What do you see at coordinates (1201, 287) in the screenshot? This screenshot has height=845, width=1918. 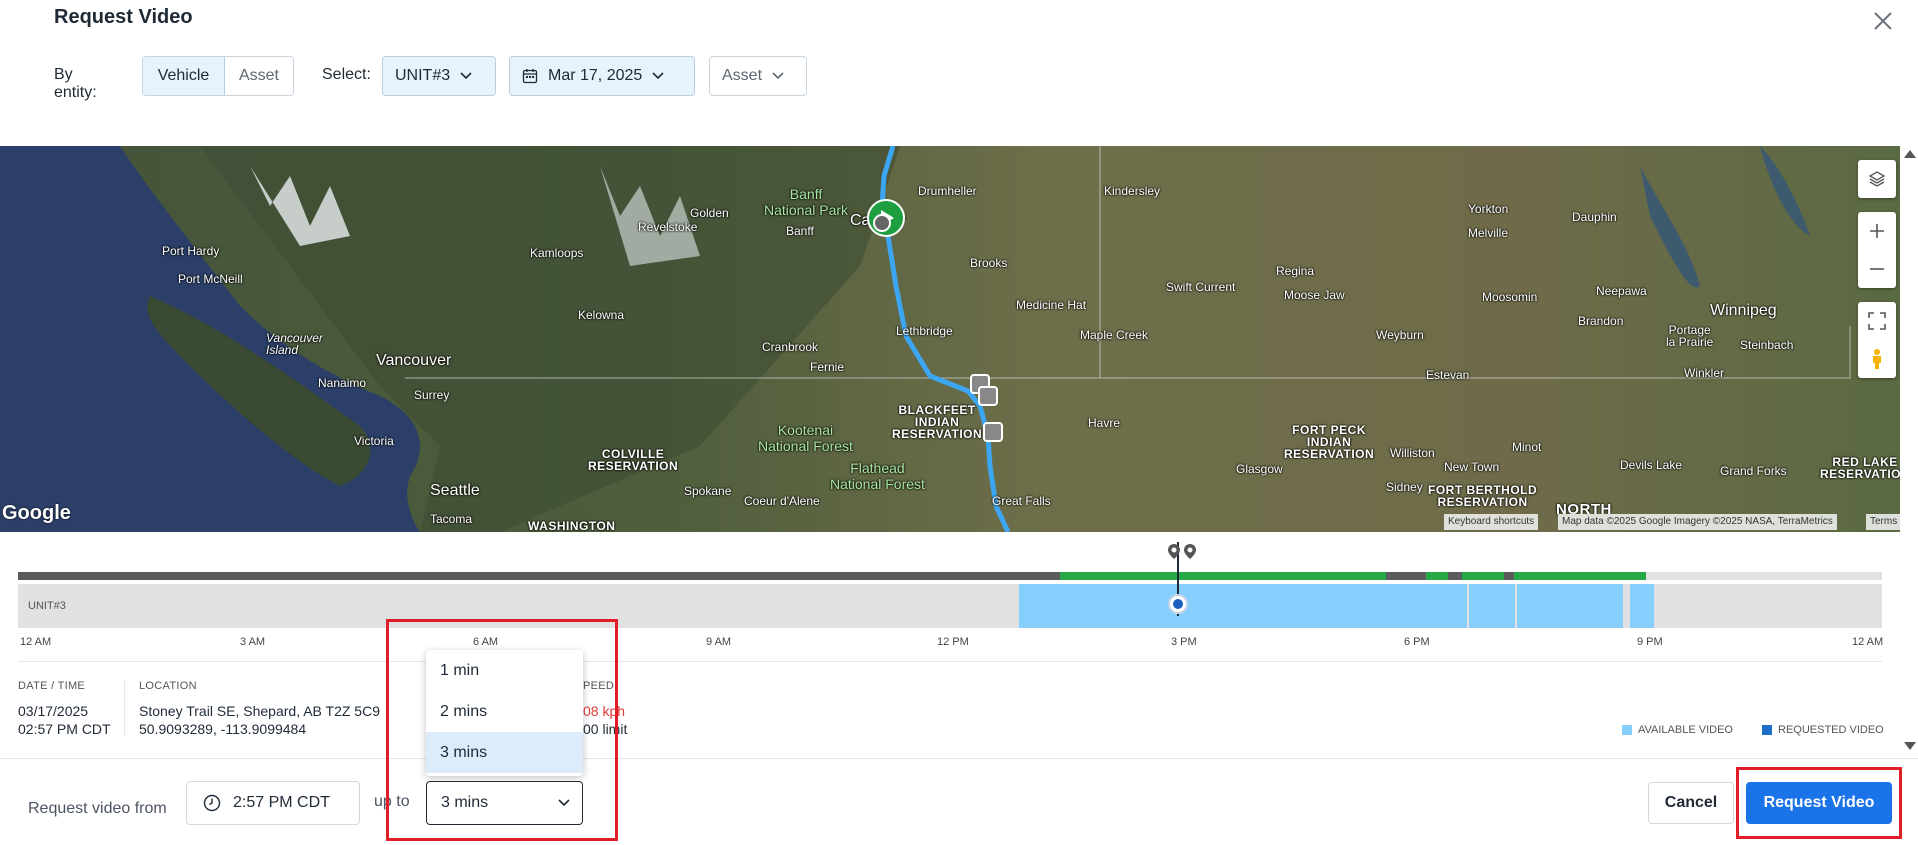 I see `map-label: Swift Current` at bounding box center [1201, 287].